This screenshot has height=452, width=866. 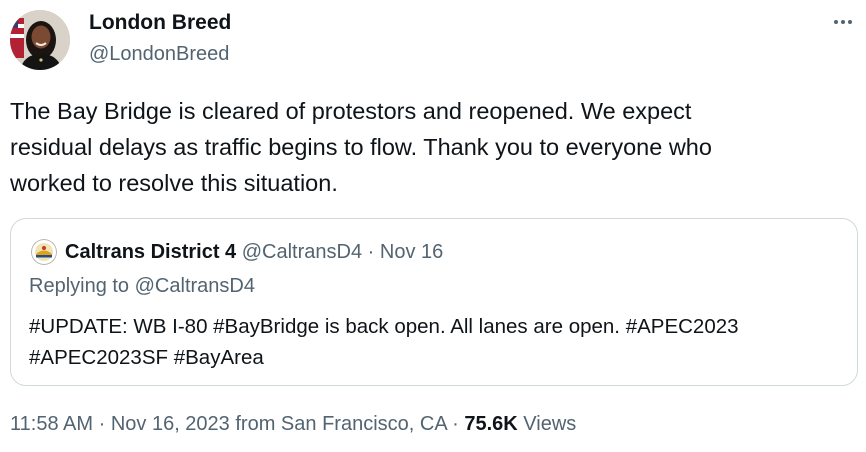 What do you see at coordinates (195, 286) in the screenshot?
I see `replying-handle-link: @CaltransD4` at bounding box center [195, 286].